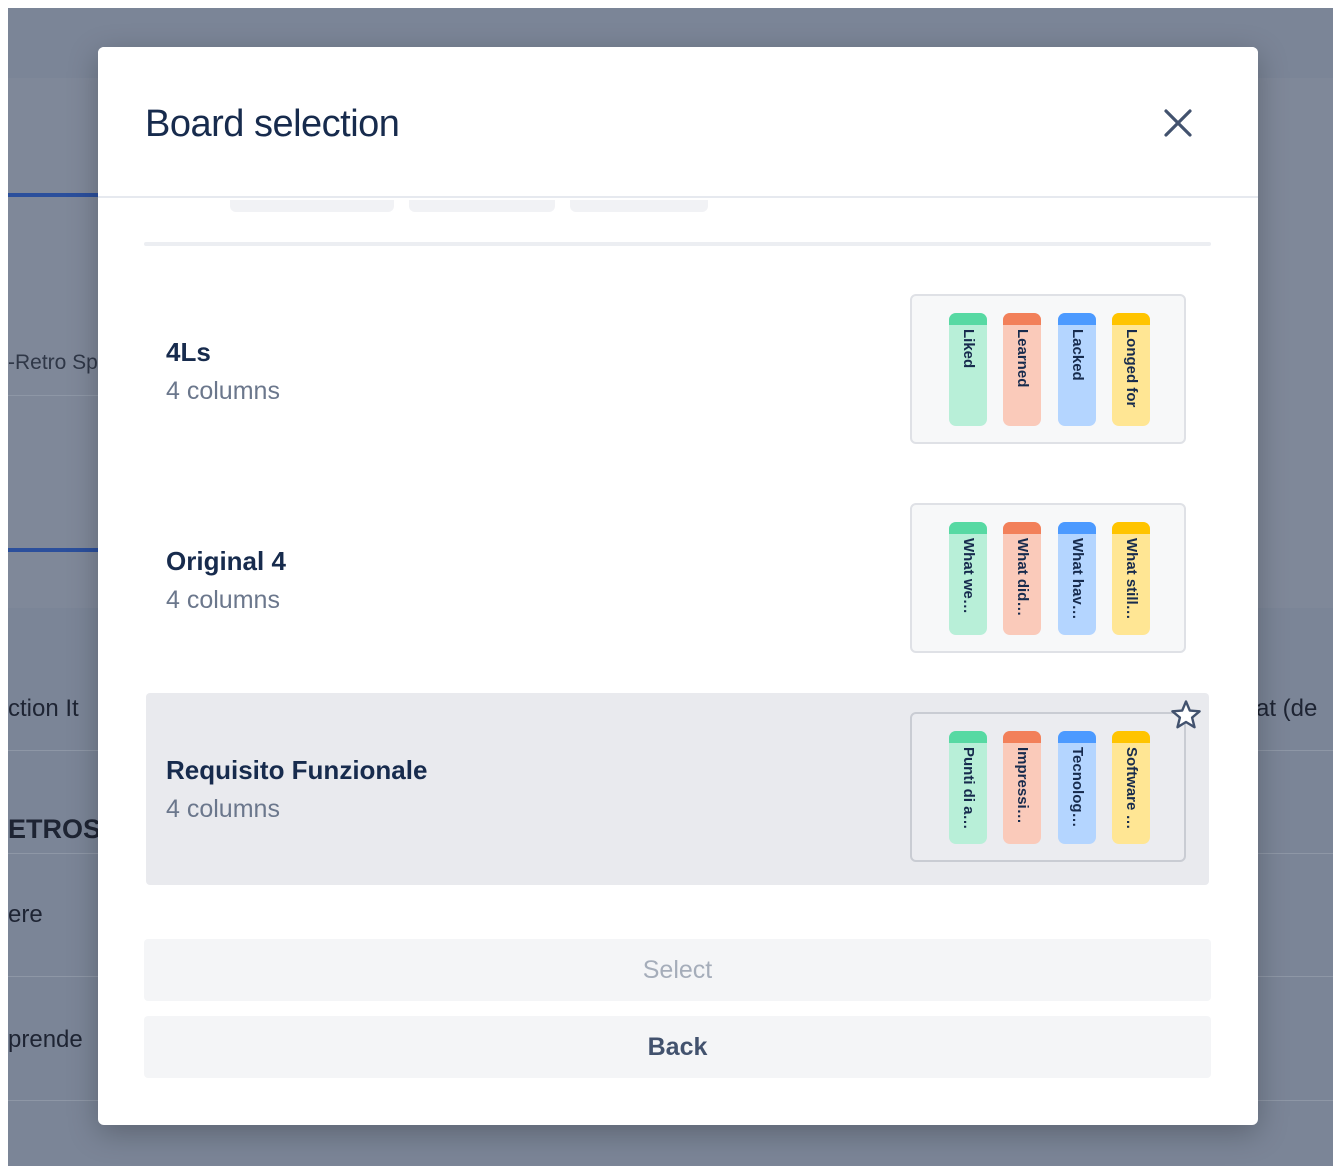 Image resolution: width=1333 pixels, height=1166 pixels. What do you see at coordinates (45, 1039) in the screenshot?
I see `background-text: prende` at bounding box center [45, 1039].